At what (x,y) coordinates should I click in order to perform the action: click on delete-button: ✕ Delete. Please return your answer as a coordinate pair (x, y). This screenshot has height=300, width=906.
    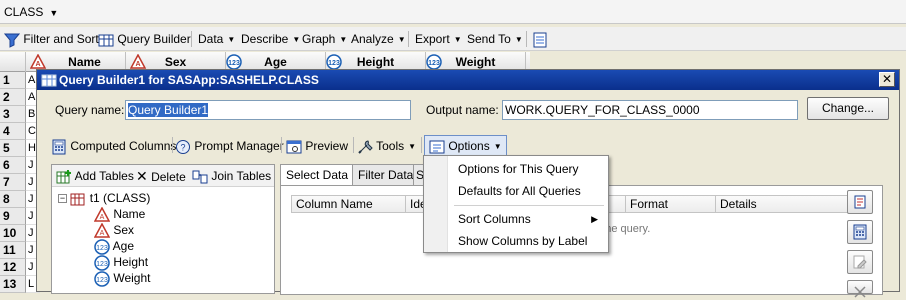
    Looking at the image, I should click on (161, 176).